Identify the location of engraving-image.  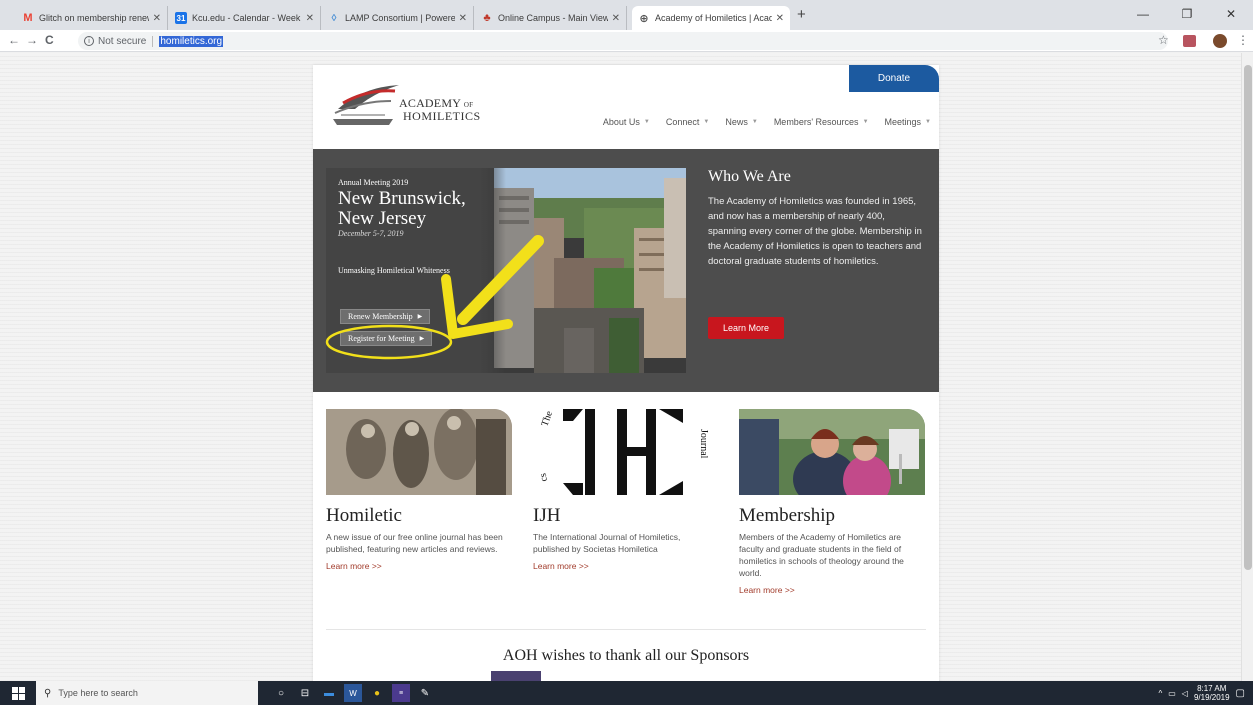
(419, 452).